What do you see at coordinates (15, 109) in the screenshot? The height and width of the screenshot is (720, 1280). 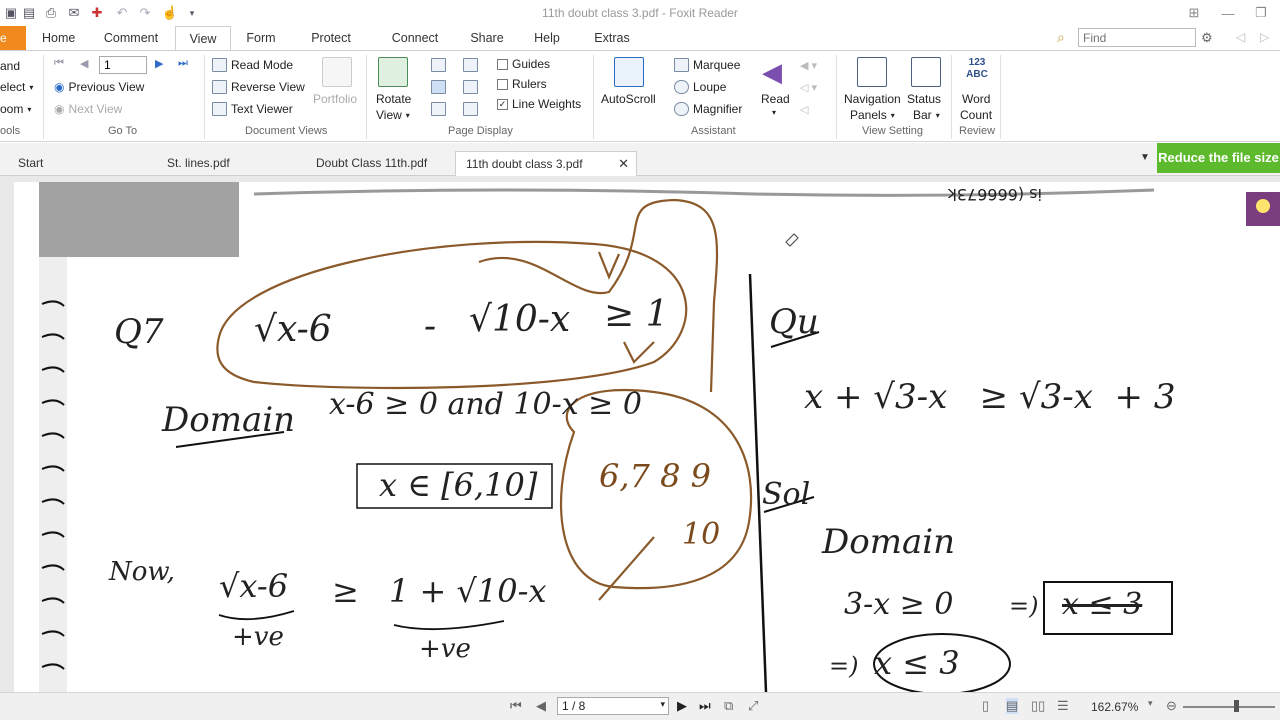 I see `zoom-tool-button: oom ▾` at bounding box center [15, 109].